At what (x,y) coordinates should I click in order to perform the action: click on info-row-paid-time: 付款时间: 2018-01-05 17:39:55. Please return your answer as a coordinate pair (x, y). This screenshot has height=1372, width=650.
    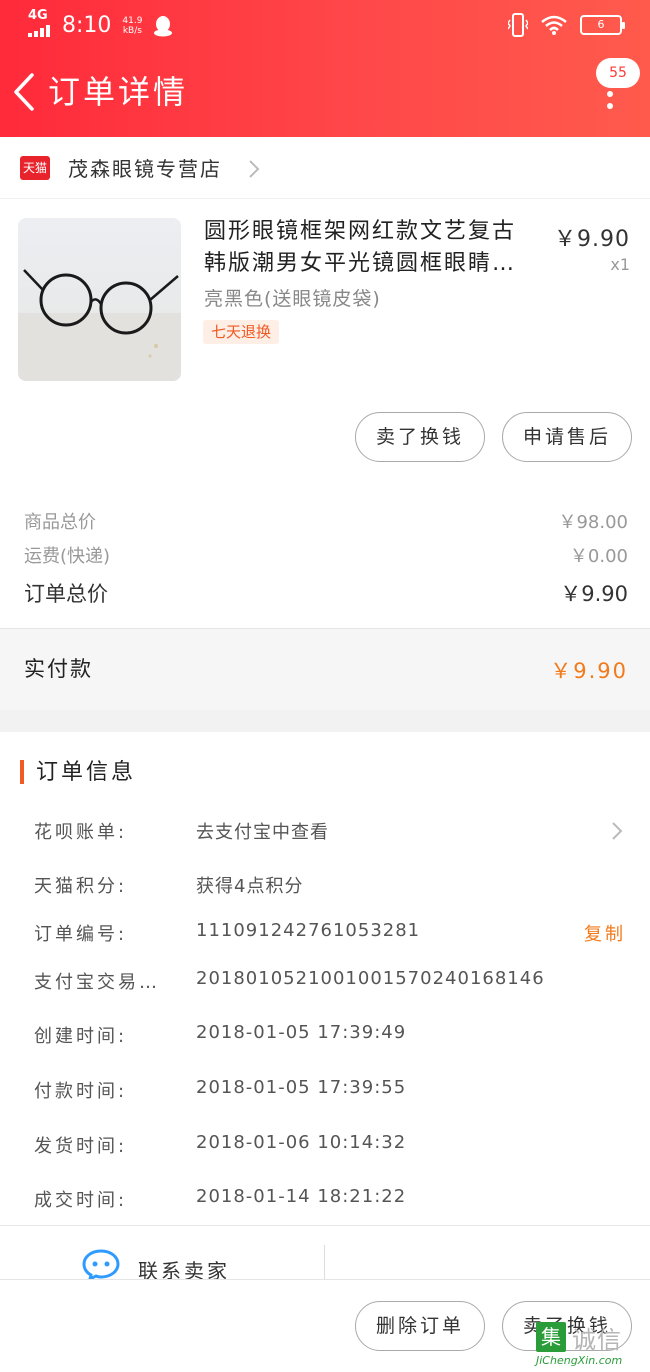
    Looking at the image, I should click on (325, 1093).